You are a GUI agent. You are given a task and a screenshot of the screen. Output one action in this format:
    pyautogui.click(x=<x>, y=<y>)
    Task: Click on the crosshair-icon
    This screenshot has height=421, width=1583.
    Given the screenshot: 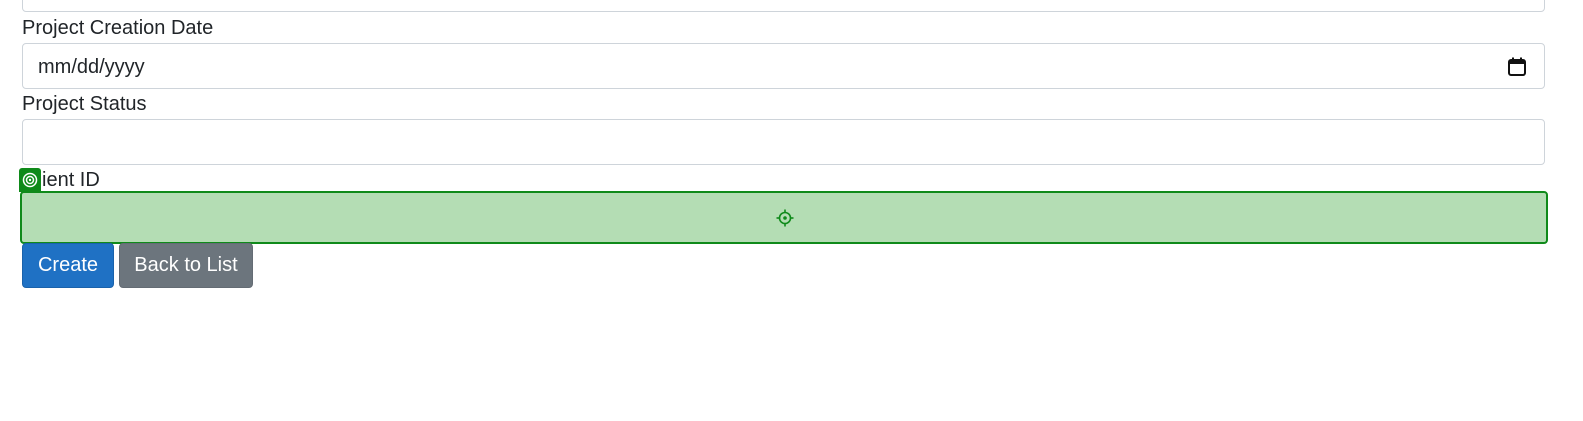 What is the action you would take?
    pyautogui.click(x=785, y=218)
    